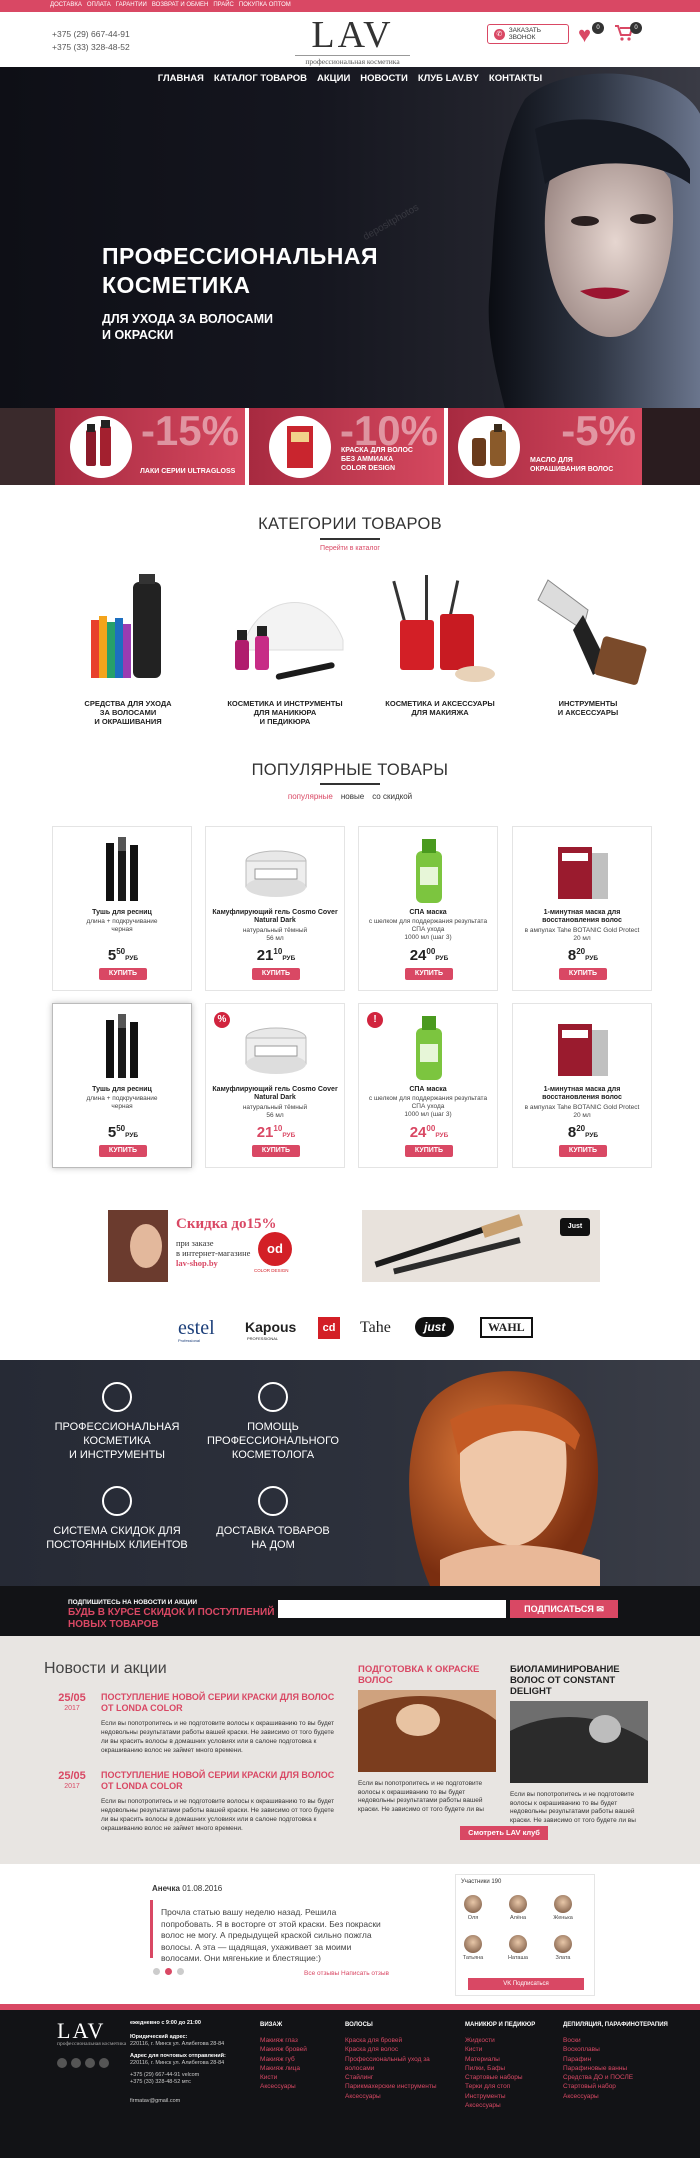  I want to click on top-link-payment: Оплата, so click(99, 5).